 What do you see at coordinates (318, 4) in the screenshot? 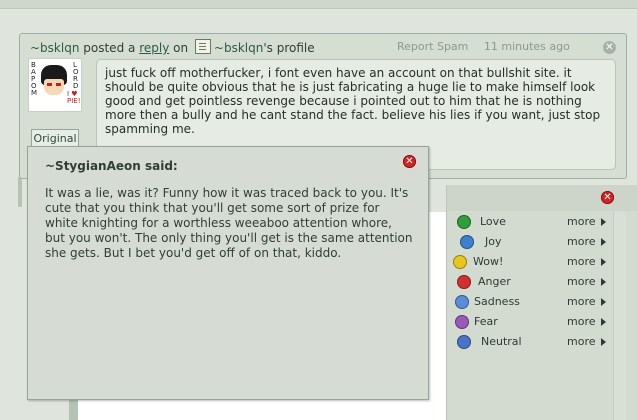
I see `top-frame-edge` at bounding box center [318, 4].